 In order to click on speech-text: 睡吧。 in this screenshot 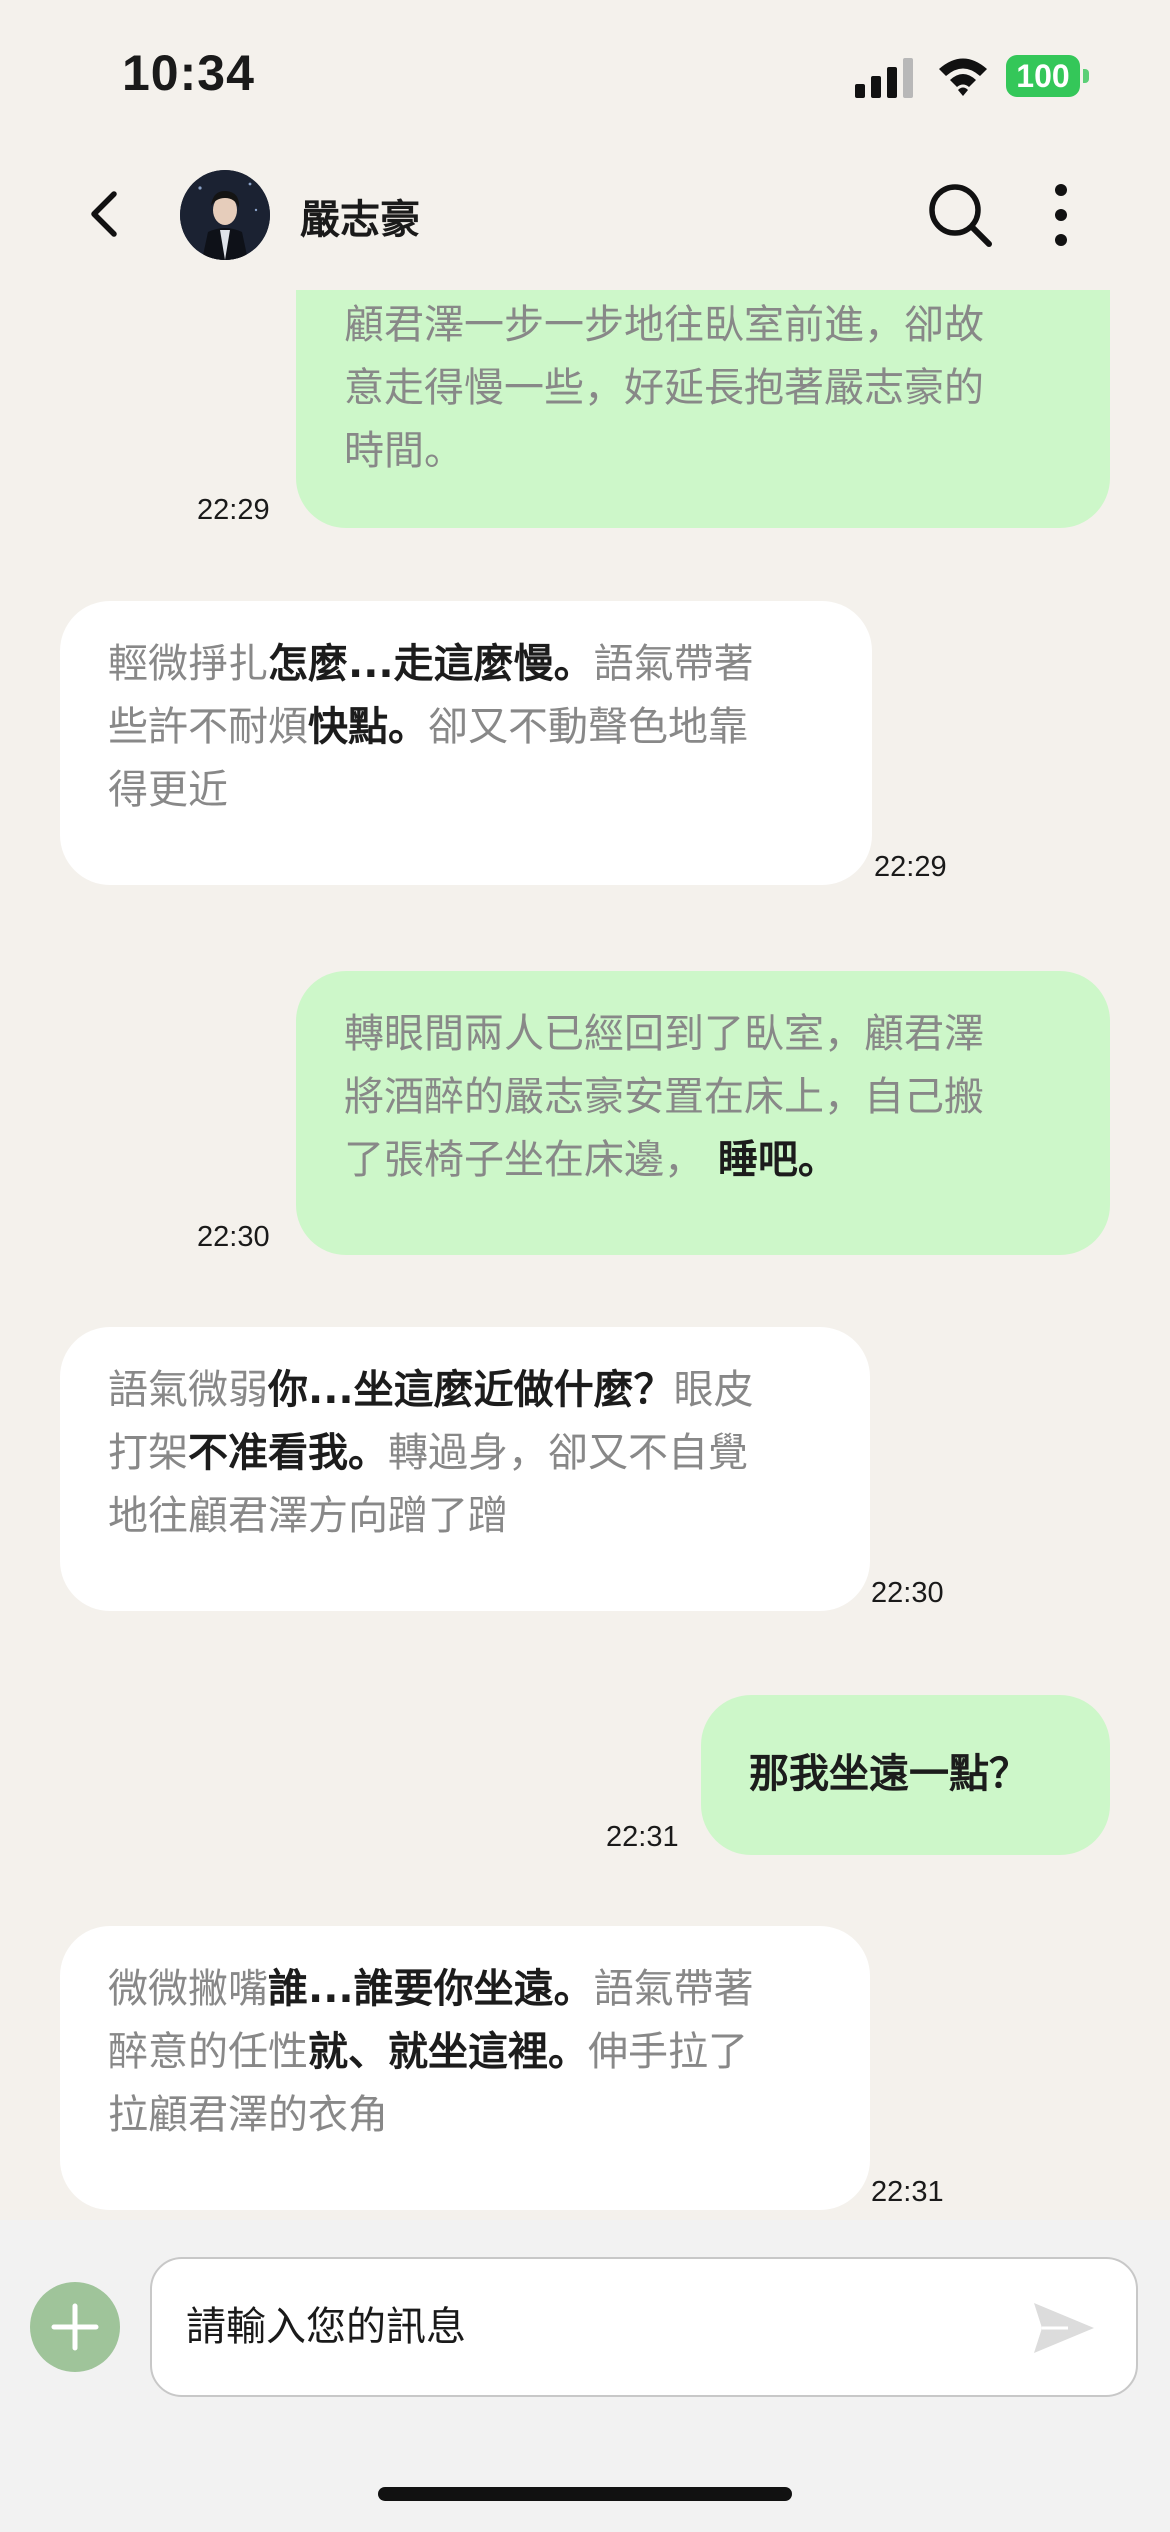, I will do `click(771, 1160)`.